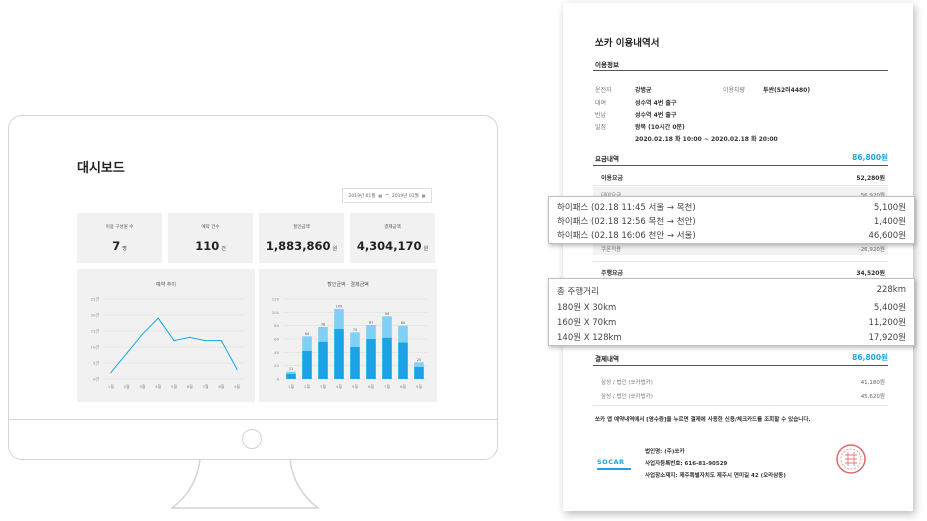  I want to click on fee-row-value: -26,920원, so click(871, 250).